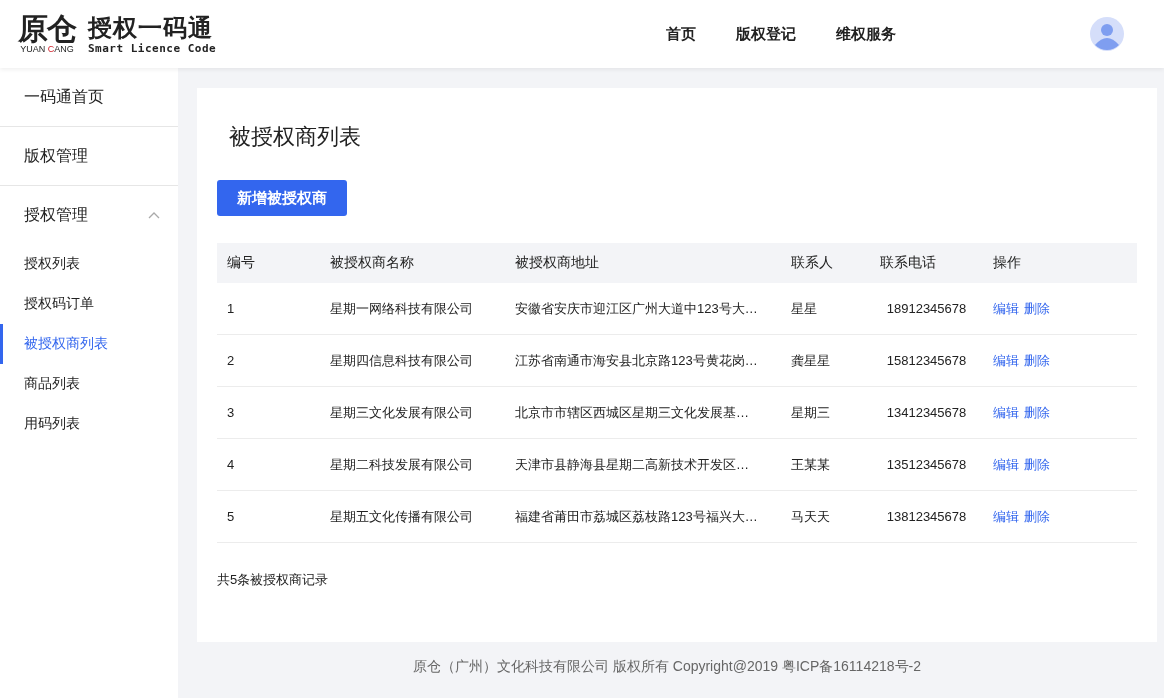 The width and height of the screenshot is (1164, 698). I want to click on add-button: 新增被授权商, so click(282, 198).